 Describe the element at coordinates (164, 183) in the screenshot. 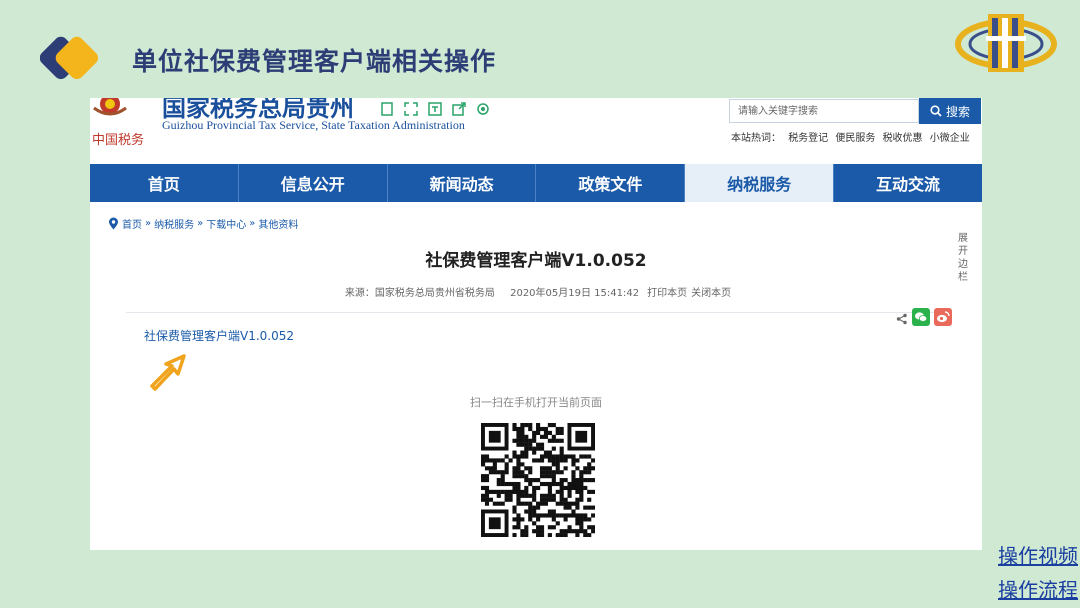

I see `nav-item-home: 首页` at that location.